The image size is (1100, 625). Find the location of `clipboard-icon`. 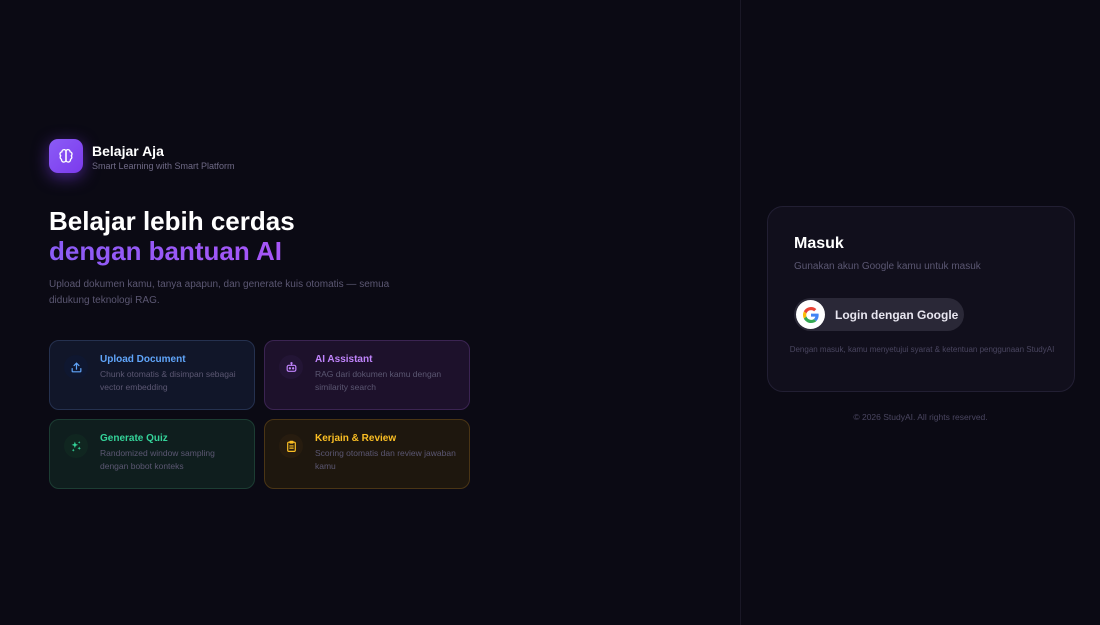

clipboard-icon is located at coordinates (291, 446).